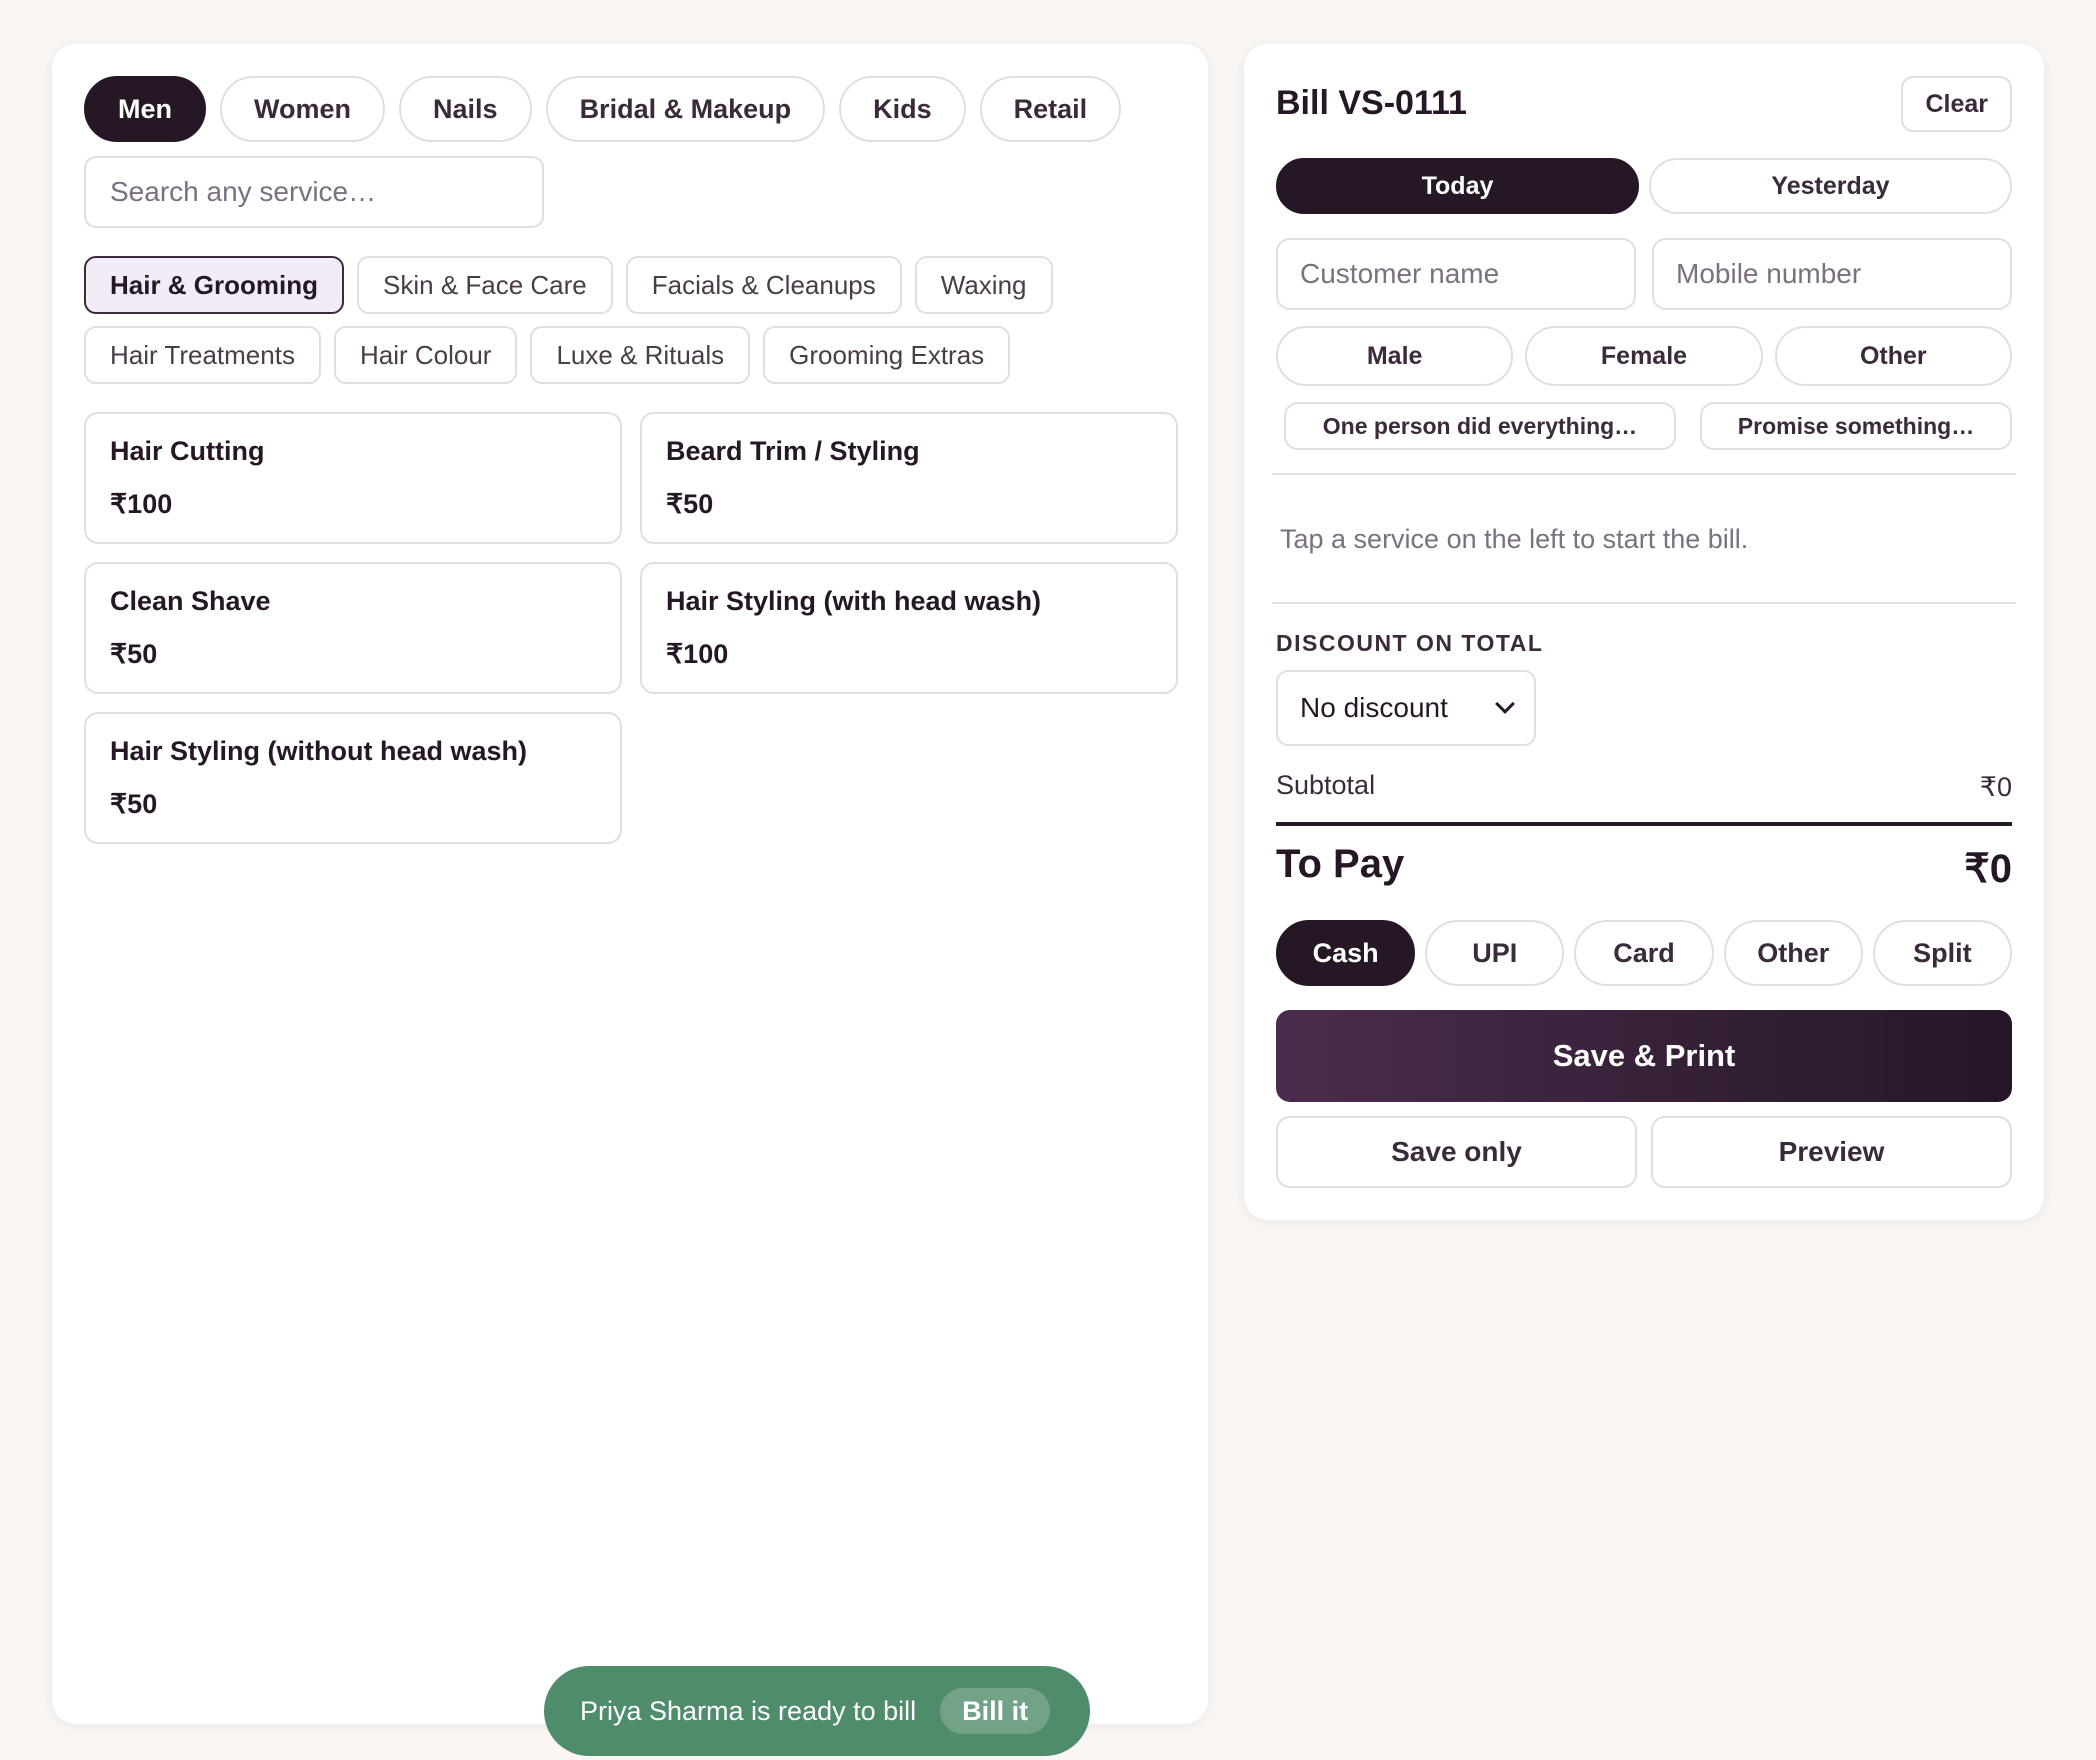 This screenshot has width=2096, height=1760. I want to click on gender-other-button: Other, so click(1893, 356).